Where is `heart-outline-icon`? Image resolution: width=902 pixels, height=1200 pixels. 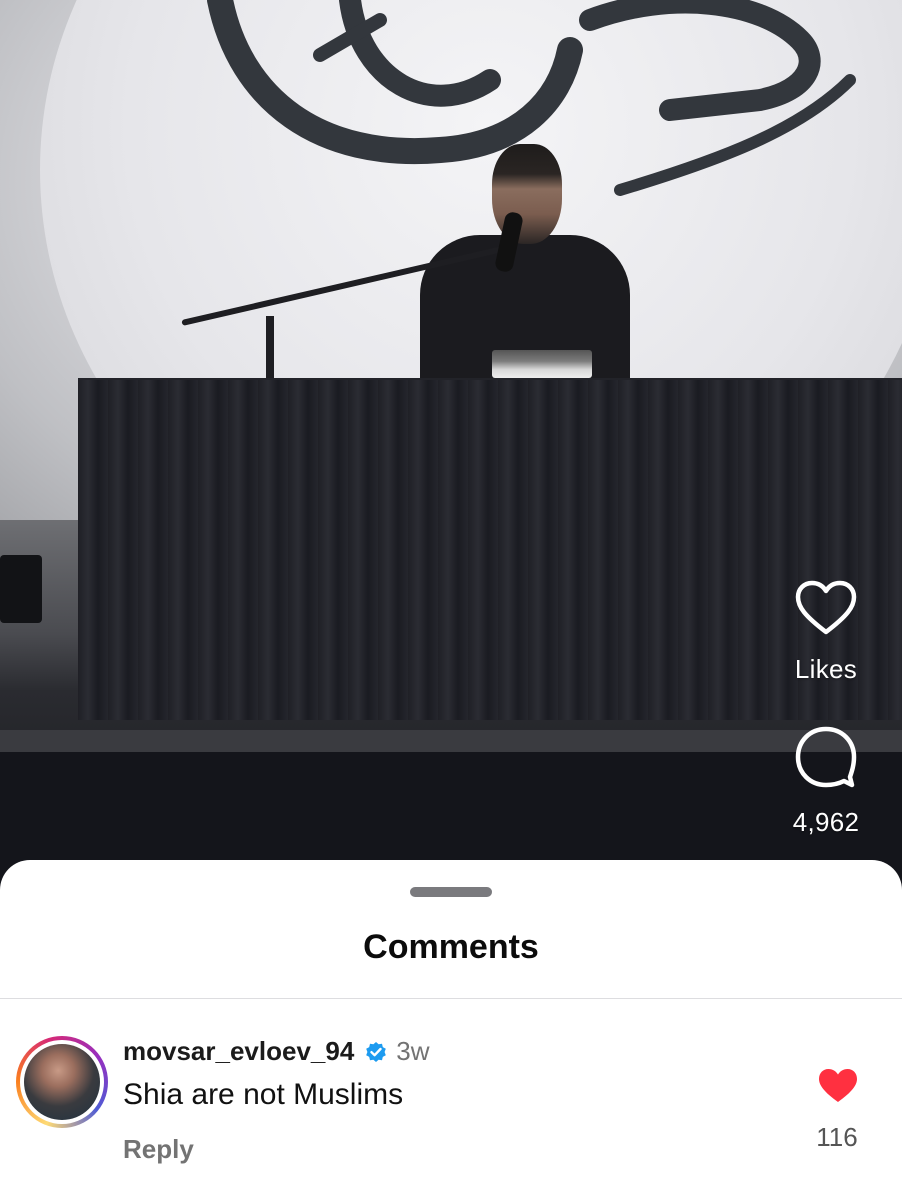
heart-outline-icon is located at coordinates (826, 608).